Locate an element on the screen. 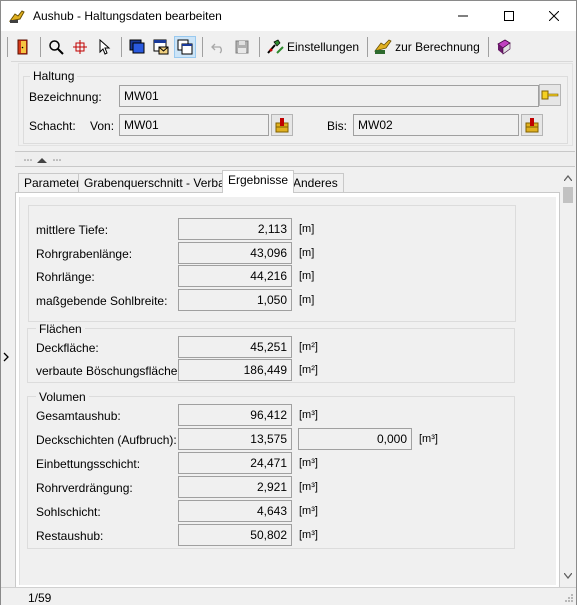 This screenshot has width=577, height=605. tab-grabenquerschnitt: Grabenquerschnitt - Verbaut is located at coordinates (159, 182).